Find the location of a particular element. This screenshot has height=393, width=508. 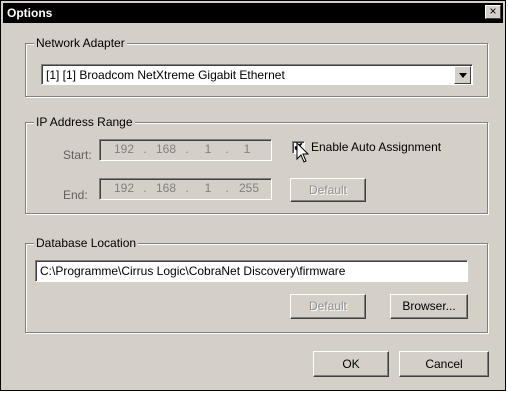

database-location-legend: Database Location is located at coordinates (86, 243).